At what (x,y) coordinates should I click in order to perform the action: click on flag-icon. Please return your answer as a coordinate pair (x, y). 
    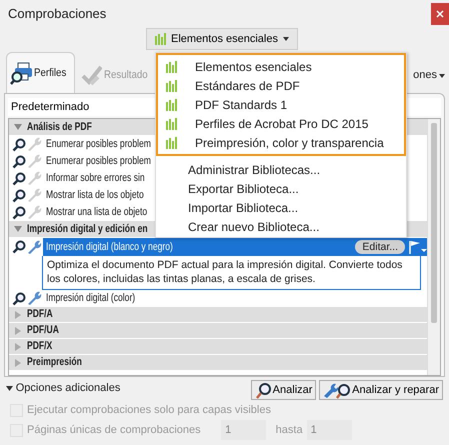
    Looking at the image, I should click on (418, 247).